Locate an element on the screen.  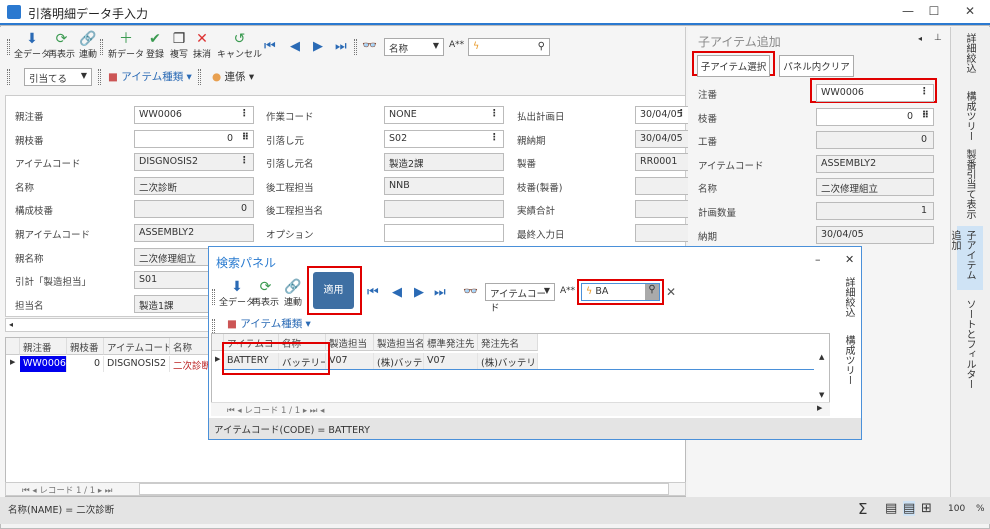
apply-button: 適用 is located at coordinates (333, 290).